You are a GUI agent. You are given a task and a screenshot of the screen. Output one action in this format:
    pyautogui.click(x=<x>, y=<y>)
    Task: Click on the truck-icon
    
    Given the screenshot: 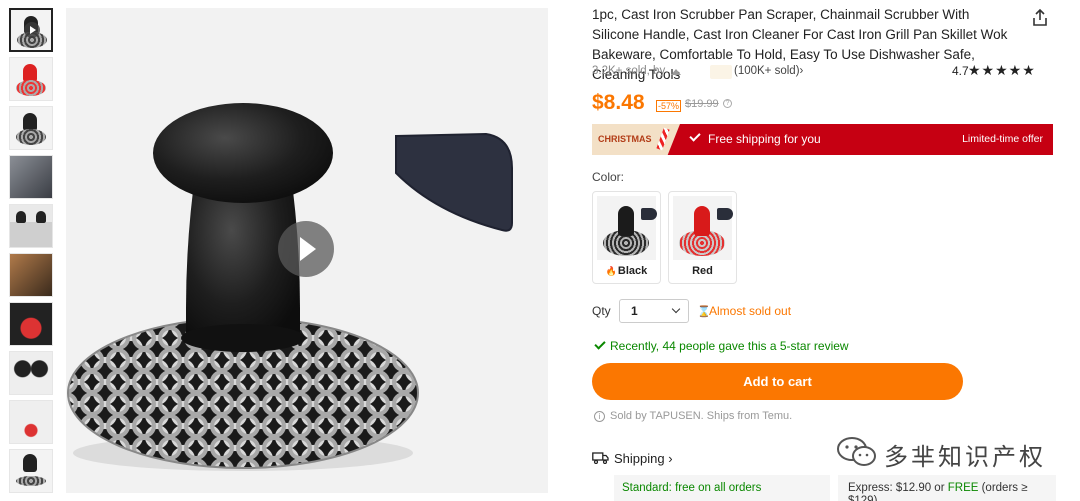 What is the action you would take?
    pyautogui.click(x=600, y=458)
    